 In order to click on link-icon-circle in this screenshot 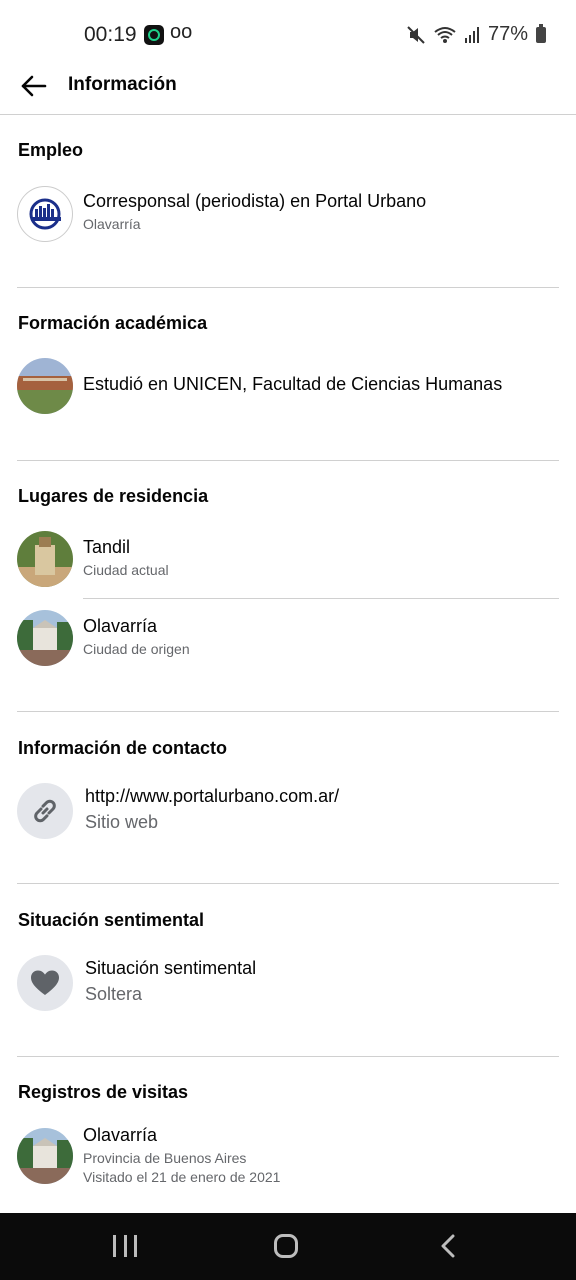, I will do `click(45, 811)`.